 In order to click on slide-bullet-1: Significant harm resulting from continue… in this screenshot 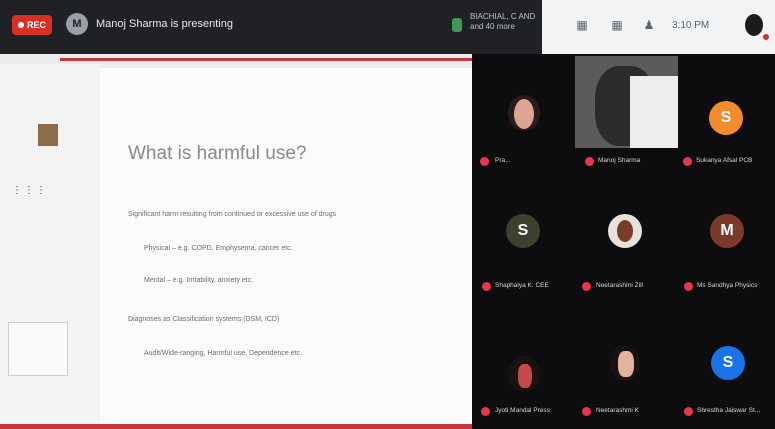, I will do `click(232, 214)`.